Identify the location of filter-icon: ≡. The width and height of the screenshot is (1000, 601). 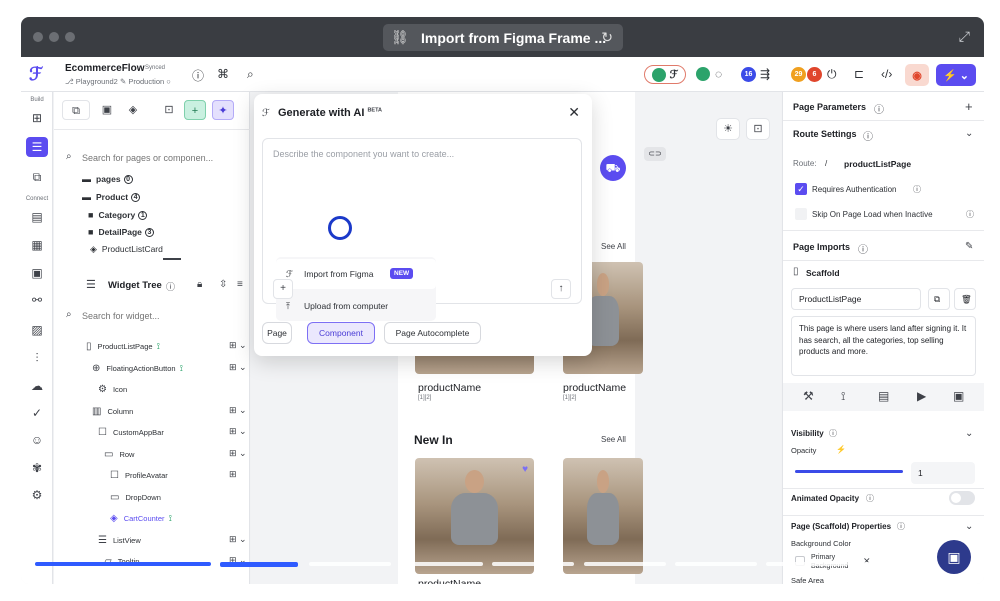
(240, 284).